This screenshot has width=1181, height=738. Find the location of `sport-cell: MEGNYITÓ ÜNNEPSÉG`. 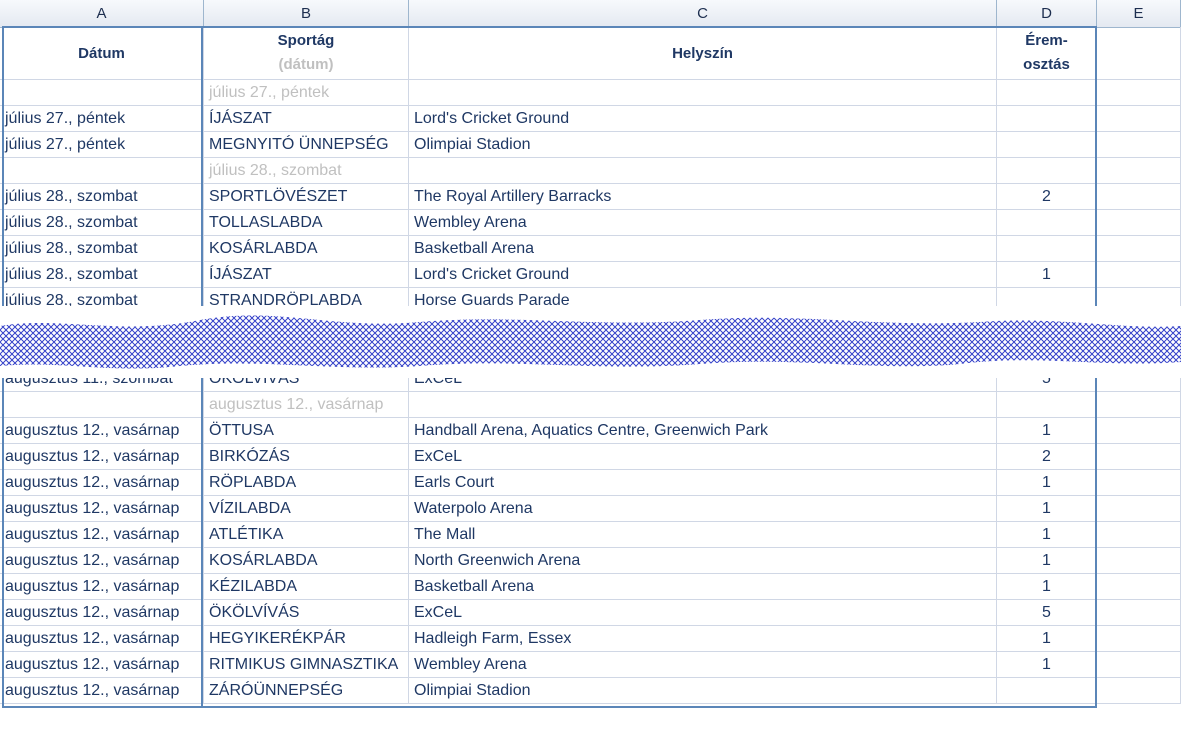

sport-cell: MEGNYITÓ ÜNNEPSÉG is located at coordinates (306, 145).